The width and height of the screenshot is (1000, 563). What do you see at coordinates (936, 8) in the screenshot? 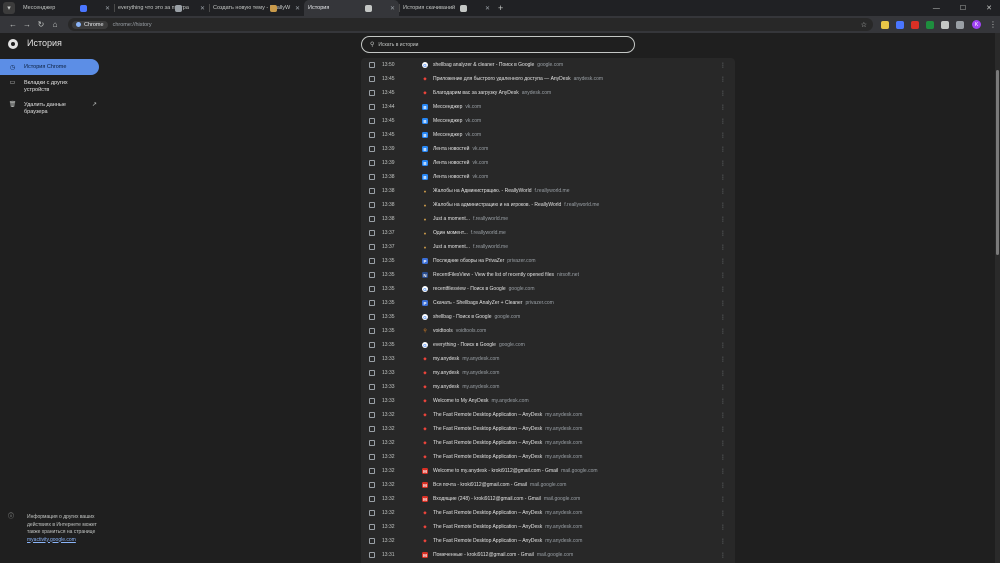
I see `minimize-icon: —` at bounding box center [936, 8].